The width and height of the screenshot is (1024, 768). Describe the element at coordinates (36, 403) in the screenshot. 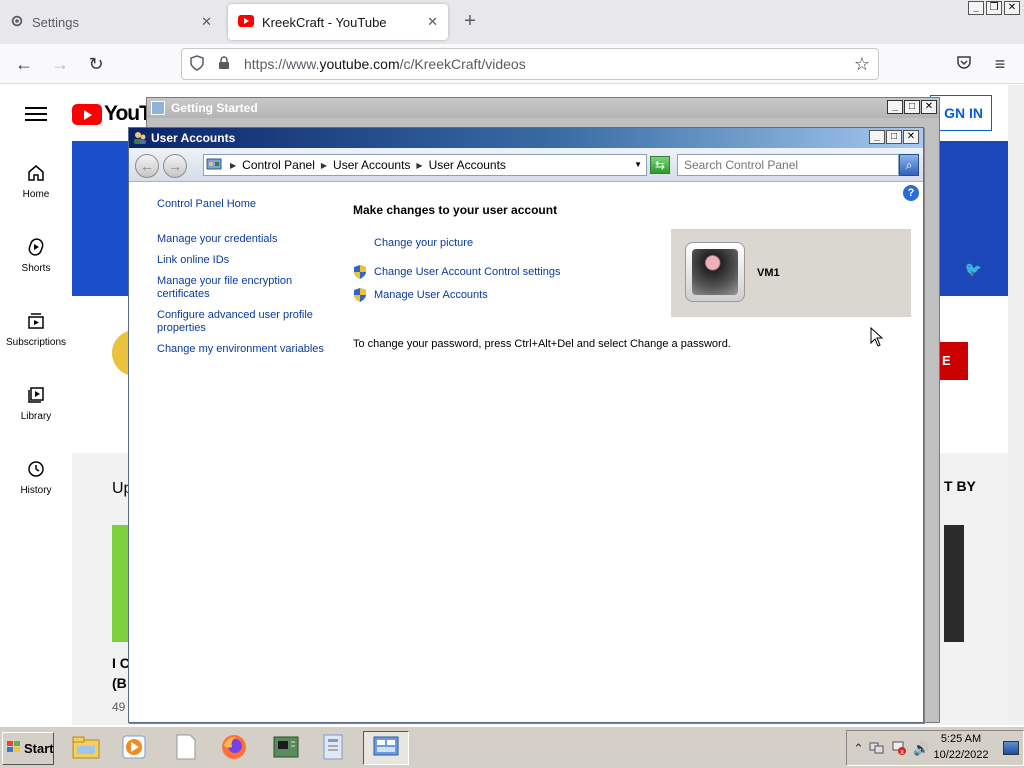

I see `sidebar-item-library: Library` at that location.